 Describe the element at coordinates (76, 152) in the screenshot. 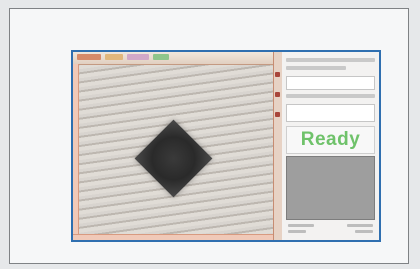

I see `viewer-left-ruler` at that location.